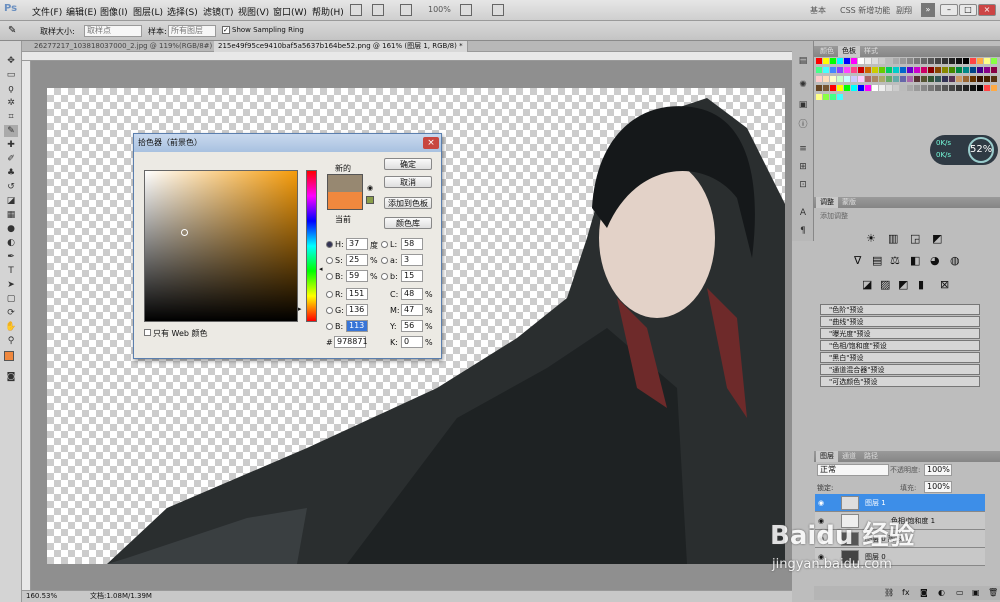 The height and width of the screenshot is (602, 1000). What do you see at coordinates (408, 182) in the screenshot?
I see `cancel-button: 取消` at bounding box center [408, 182].